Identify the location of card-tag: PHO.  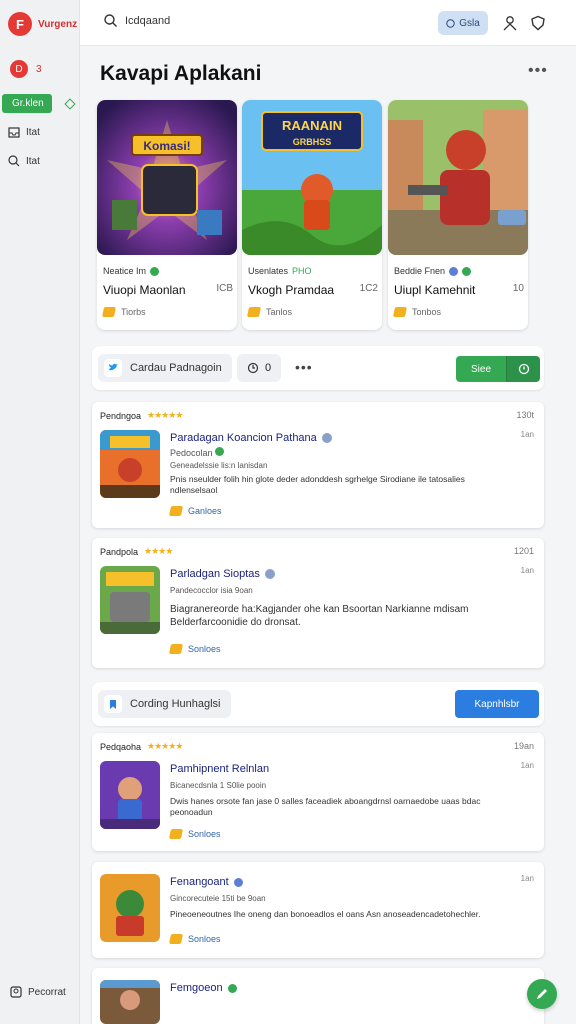
(302, 271).